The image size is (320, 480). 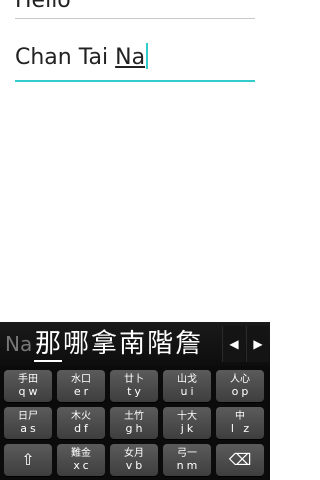 I want to click on key-op: 人心 op, so click(x=240, y=386).